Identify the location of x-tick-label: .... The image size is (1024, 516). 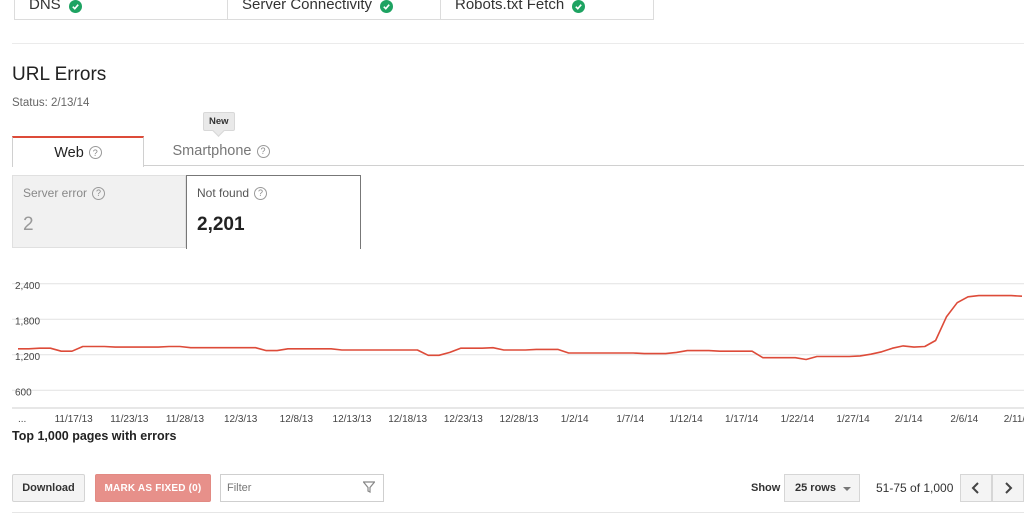
(22, 419).